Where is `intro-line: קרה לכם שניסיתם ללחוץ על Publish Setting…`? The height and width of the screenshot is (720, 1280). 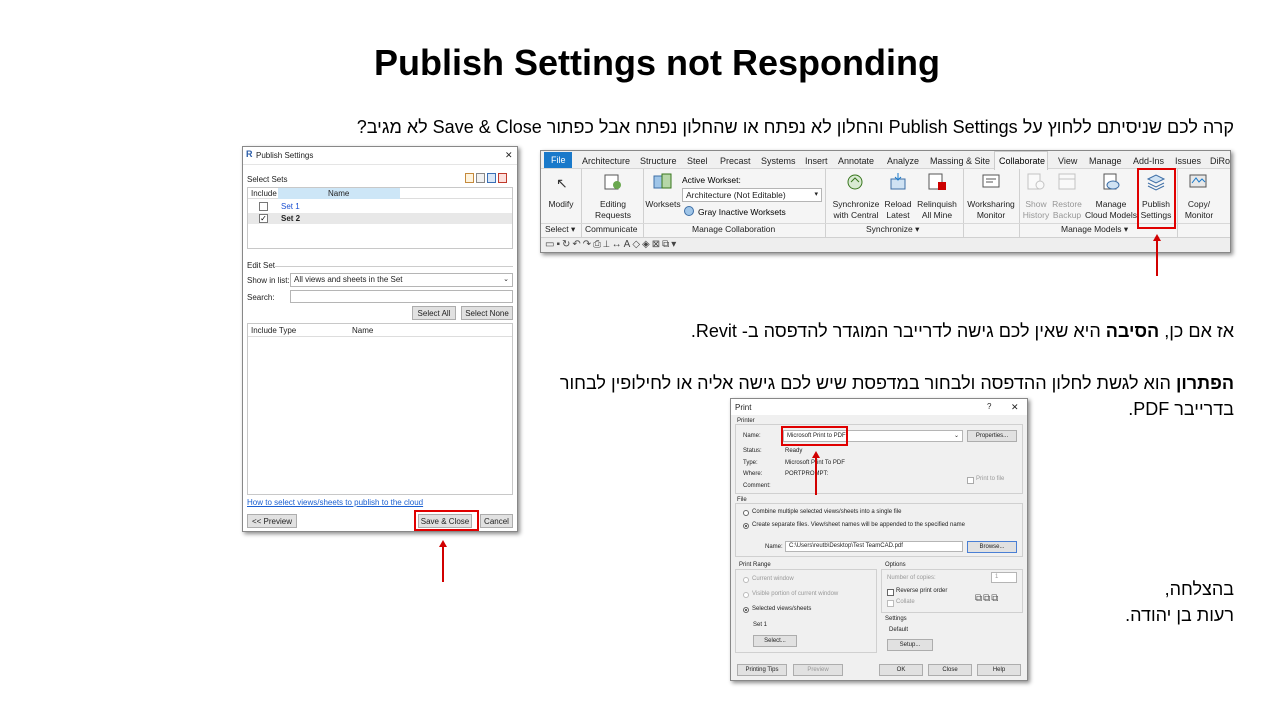 intro-line: קרה לכם שניסיתם ללחוץ על Publish Setting… is located at coordinates (795, 127).